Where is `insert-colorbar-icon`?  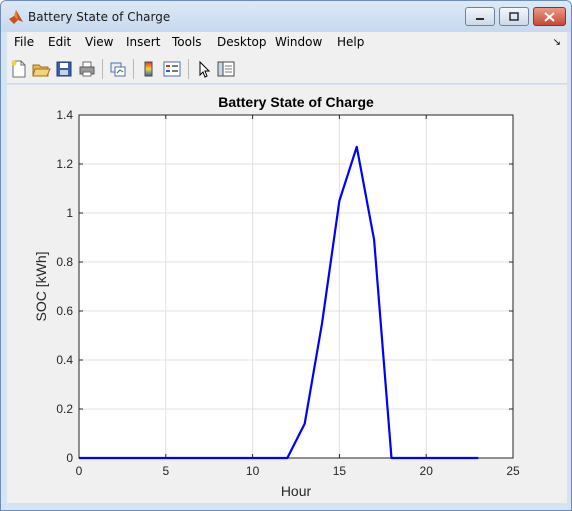
insert-colorbar-icon is located at coordinates (149, 69).